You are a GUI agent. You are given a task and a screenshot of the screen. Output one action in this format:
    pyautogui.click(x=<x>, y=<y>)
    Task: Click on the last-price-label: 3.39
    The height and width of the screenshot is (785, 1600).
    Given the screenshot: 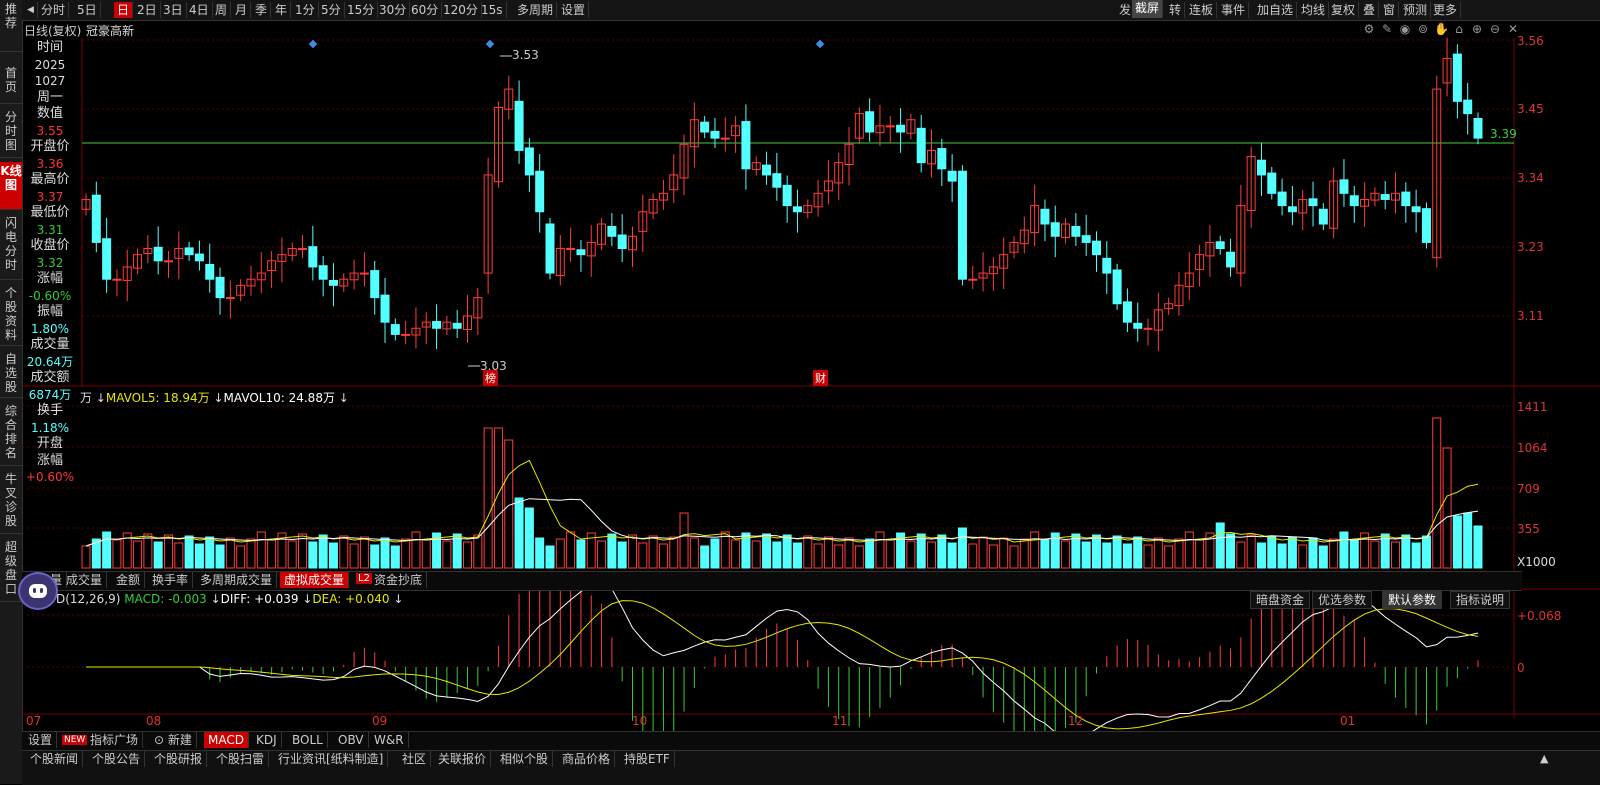 What is the action you would take?
    pyautogui.click(x=1503, y=134)
    